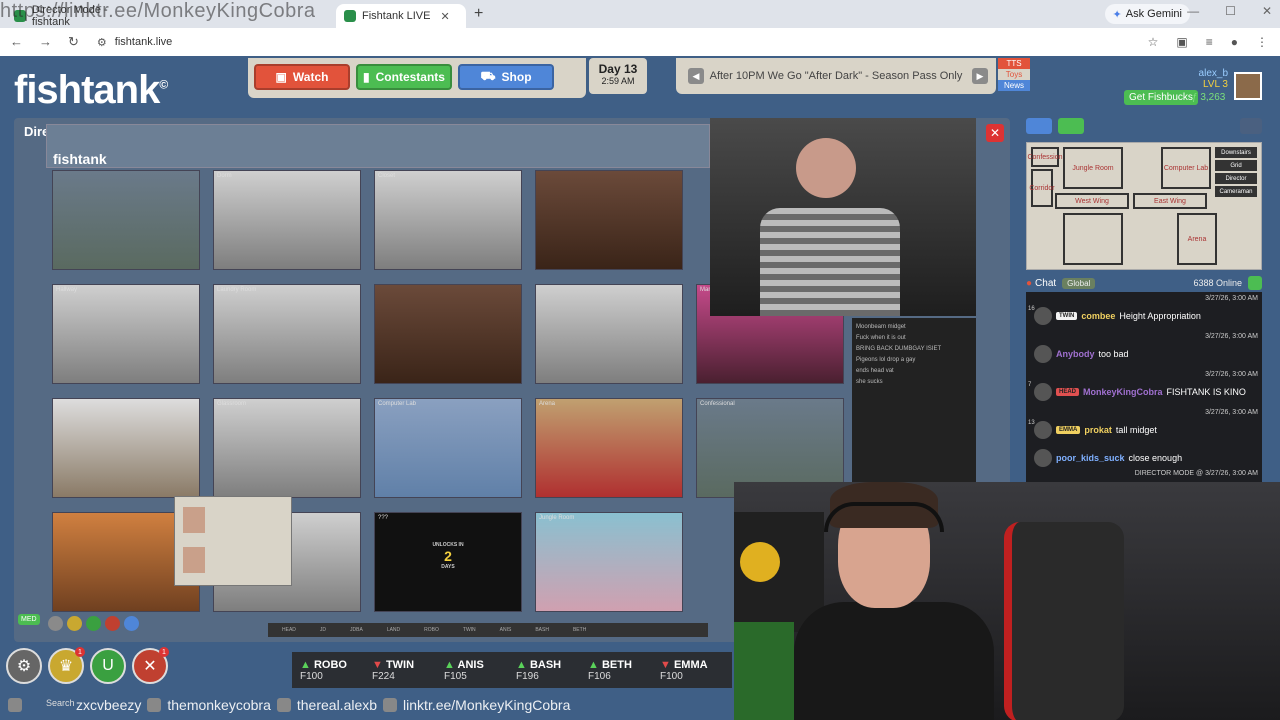 This screenshot has height=720, width=1280. Describe the element at coordinates (506, 77) in the screenshot. I see `shop-button: ⛟ Shop` at that location.